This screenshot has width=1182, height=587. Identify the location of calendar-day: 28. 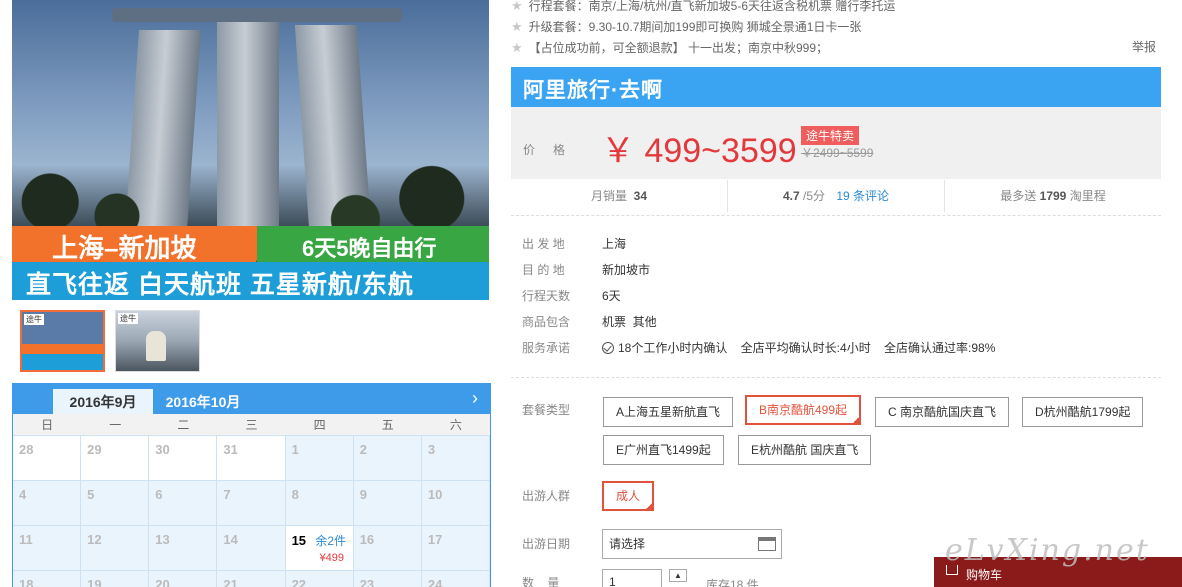
(47, 458).